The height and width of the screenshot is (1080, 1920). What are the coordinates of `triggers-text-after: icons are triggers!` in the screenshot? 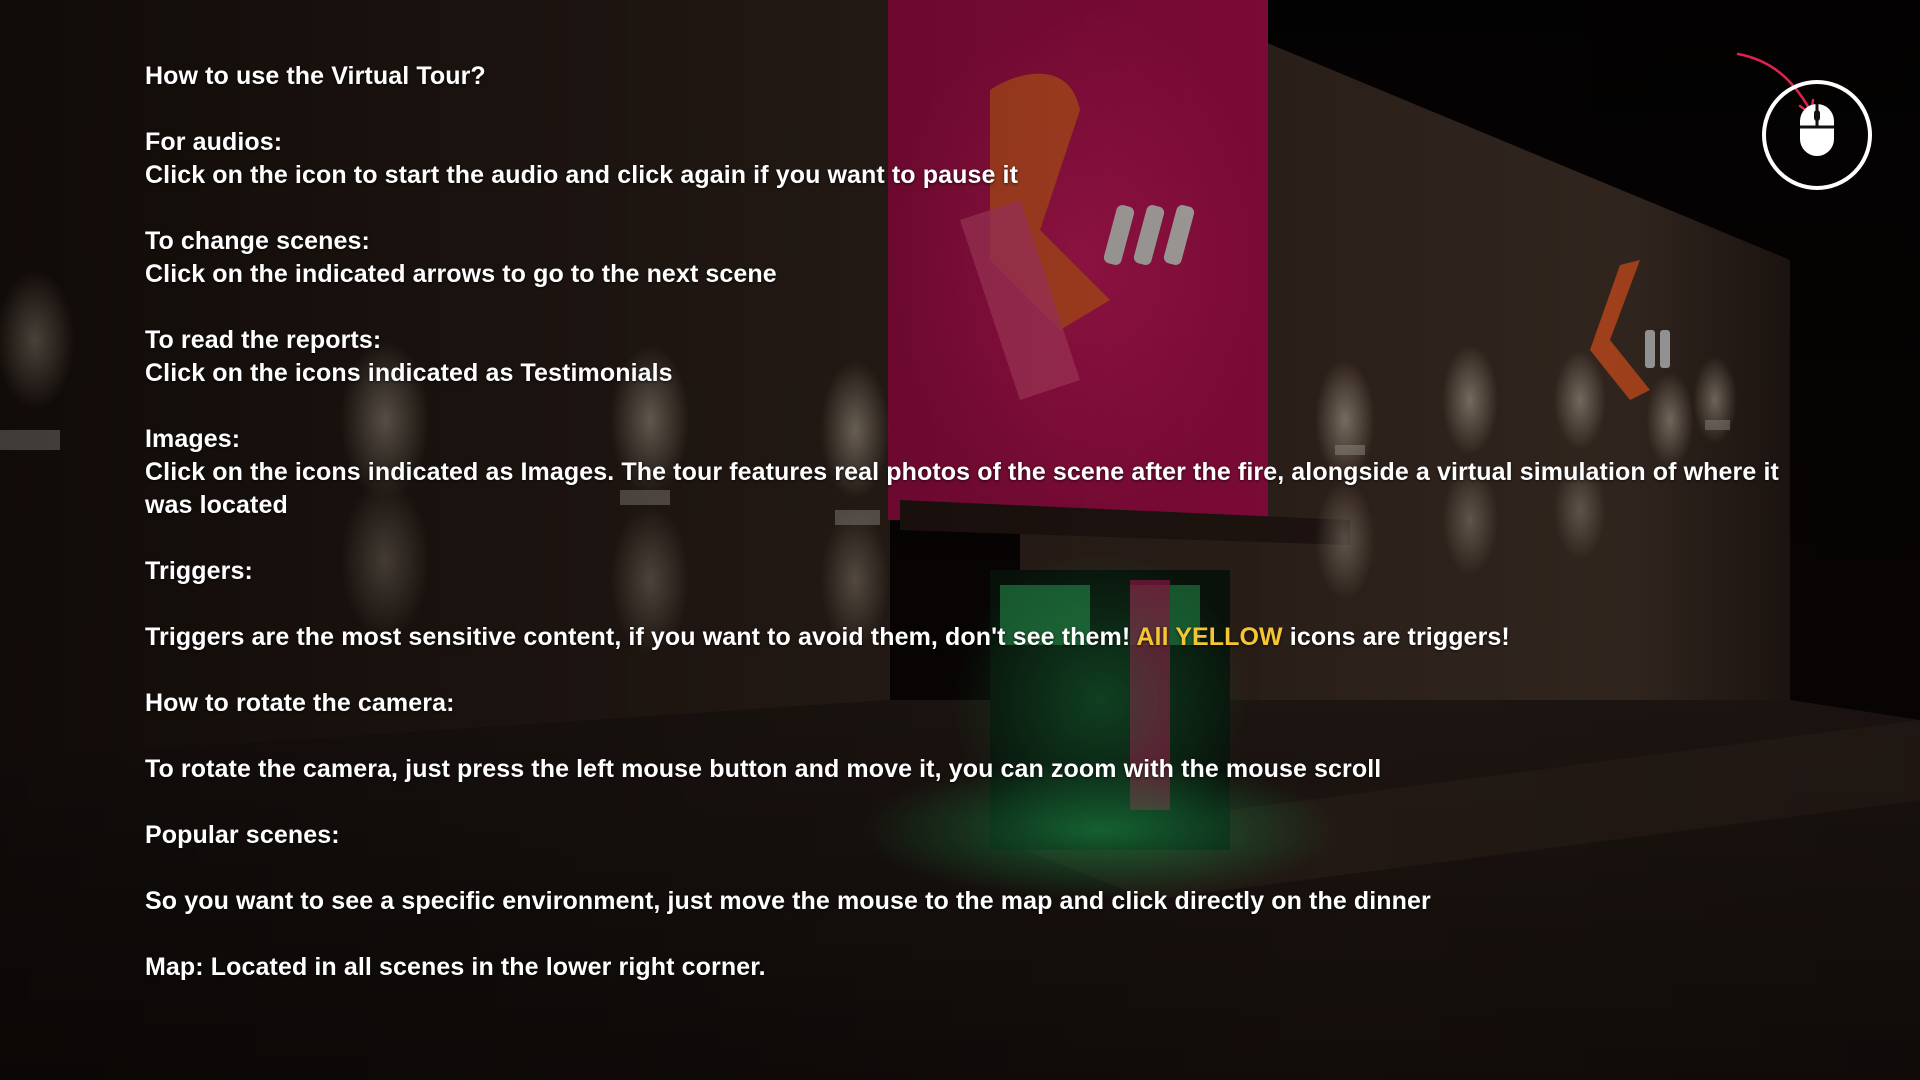 It's located at (1396, 637).